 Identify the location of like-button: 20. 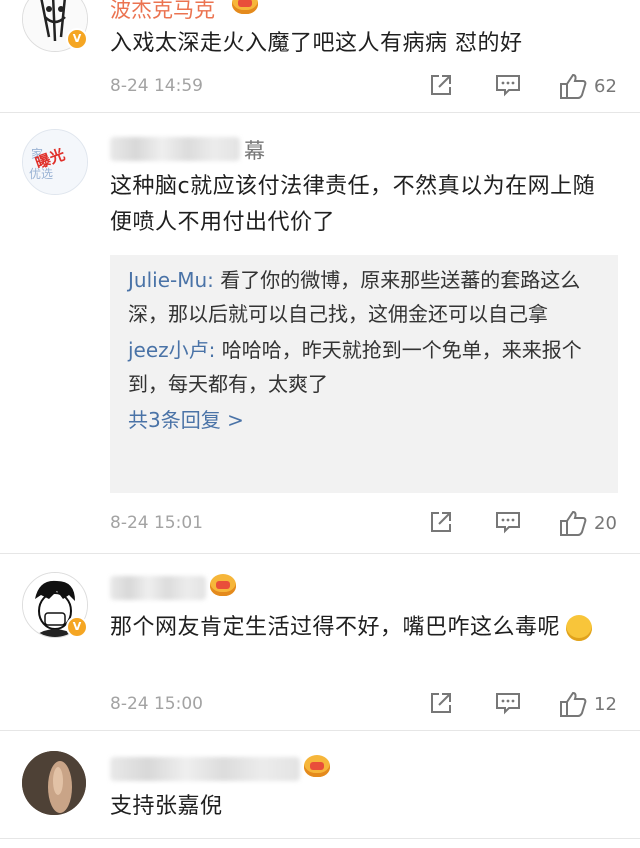
(587, 524).